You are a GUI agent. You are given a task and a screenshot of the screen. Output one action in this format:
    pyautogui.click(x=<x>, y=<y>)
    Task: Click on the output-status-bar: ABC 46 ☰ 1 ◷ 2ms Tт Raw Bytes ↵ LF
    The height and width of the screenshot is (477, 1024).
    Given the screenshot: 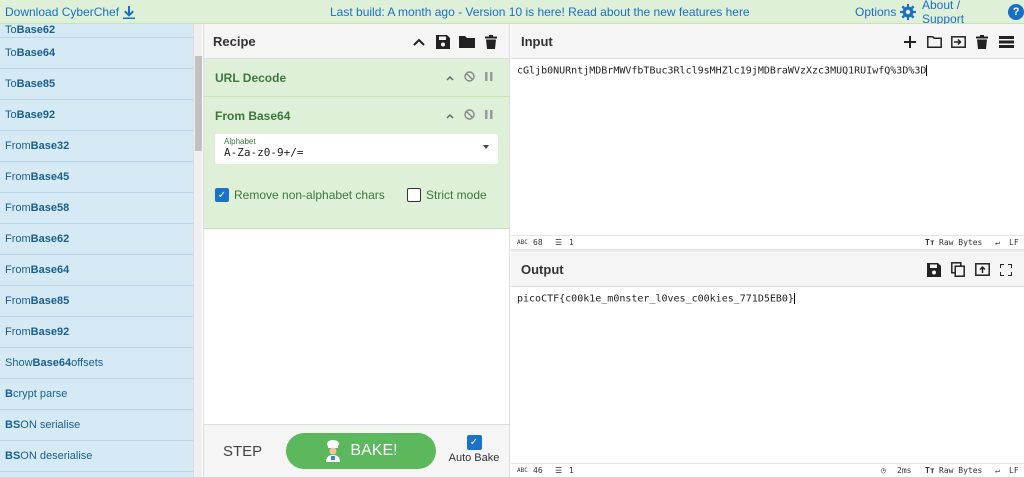 What is the action you would take?
    pyautogui.click(x=767, y=470)
    